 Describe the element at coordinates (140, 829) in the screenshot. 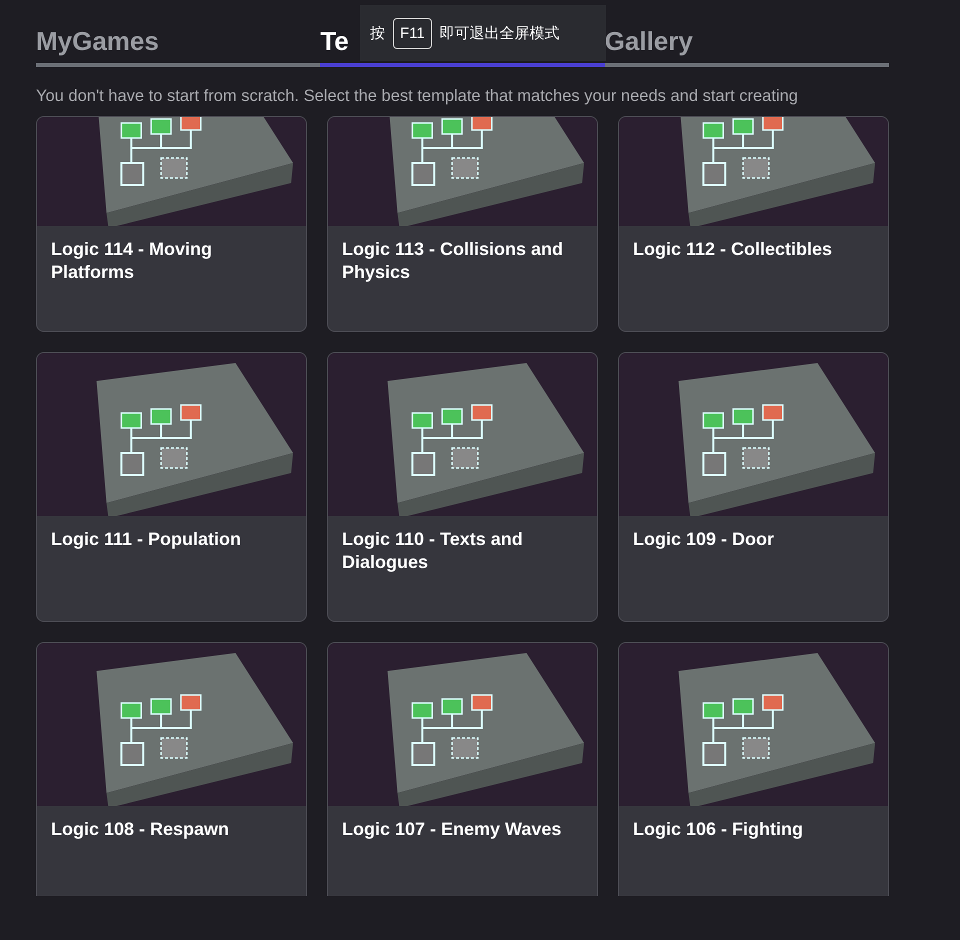

I see `template-title: Logic 108 - Respawn` at that location.